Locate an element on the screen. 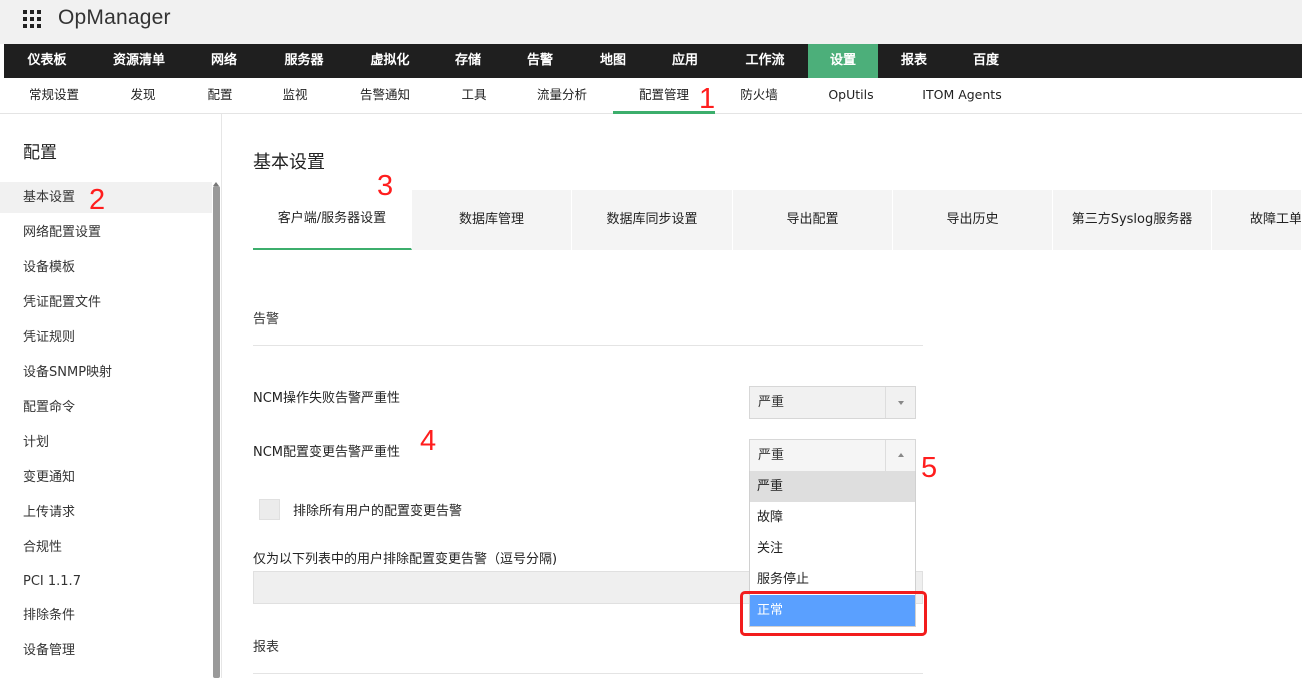 This screenshot has width=1302, height=678. main-nav-item-storage: 存储 is located at coordinates (468, 61).